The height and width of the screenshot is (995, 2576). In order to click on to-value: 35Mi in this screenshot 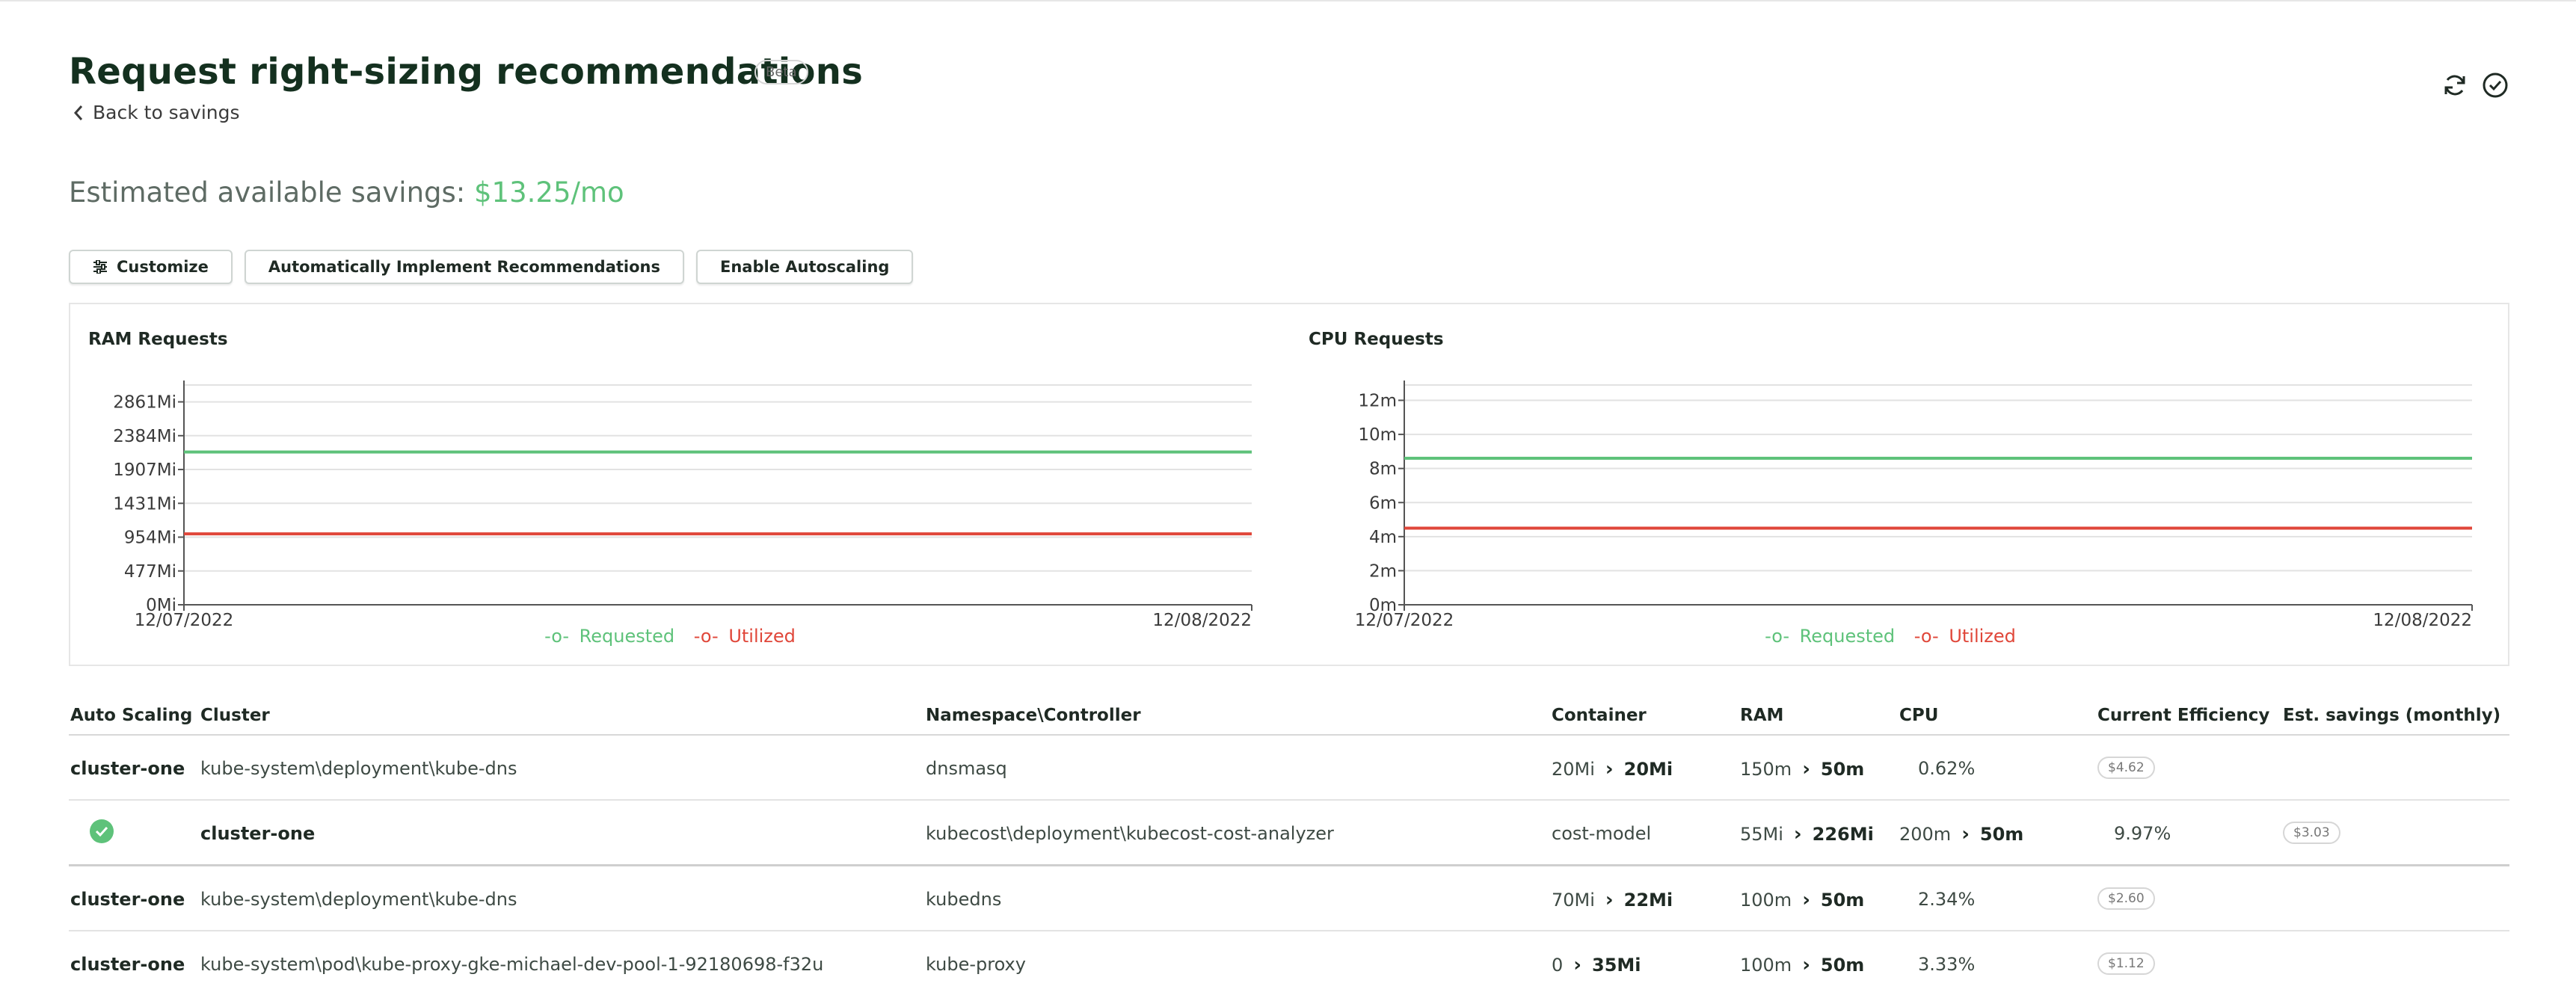, I will do `click(1617, 965)`.